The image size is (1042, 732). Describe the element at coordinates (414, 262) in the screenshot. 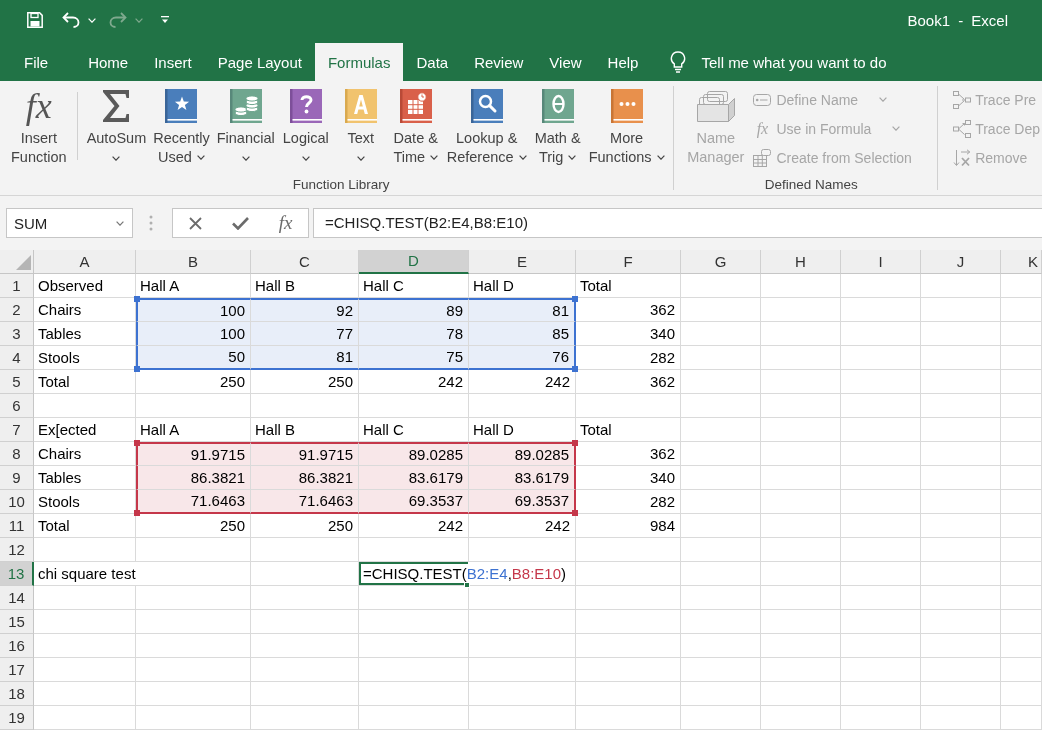

I see `column-header: D` at that location.